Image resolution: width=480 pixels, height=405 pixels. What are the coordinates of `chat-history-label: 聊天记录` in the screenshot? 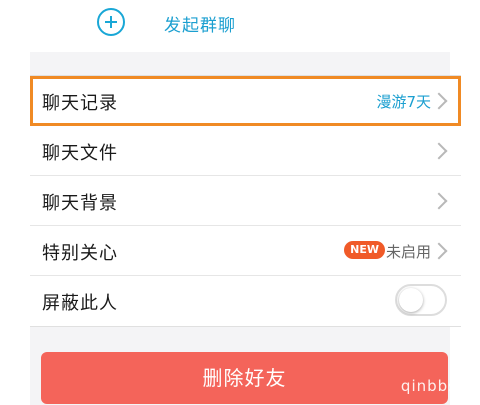 It's located at (80, 103).